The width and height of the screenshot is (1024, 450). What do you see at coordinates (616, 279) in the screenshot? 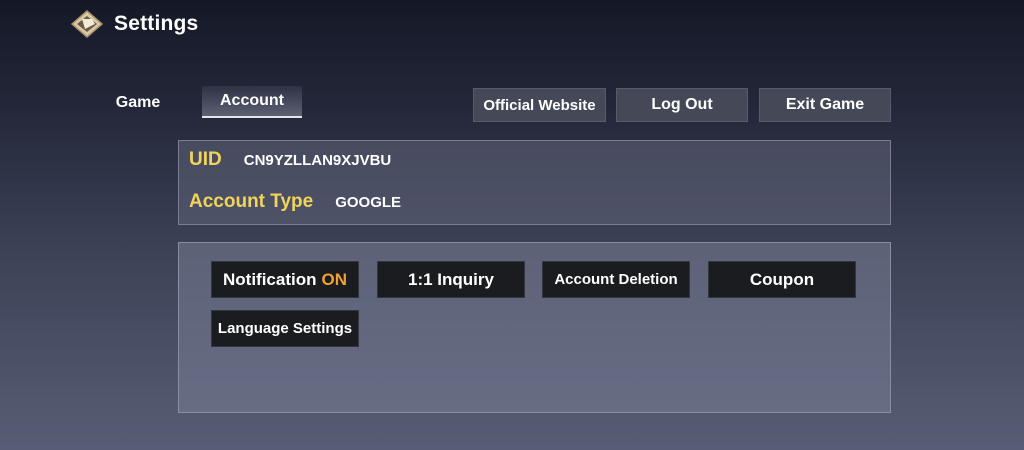
I see `account-deletion-button: Account Deletion` at bounding box center [616, 279].